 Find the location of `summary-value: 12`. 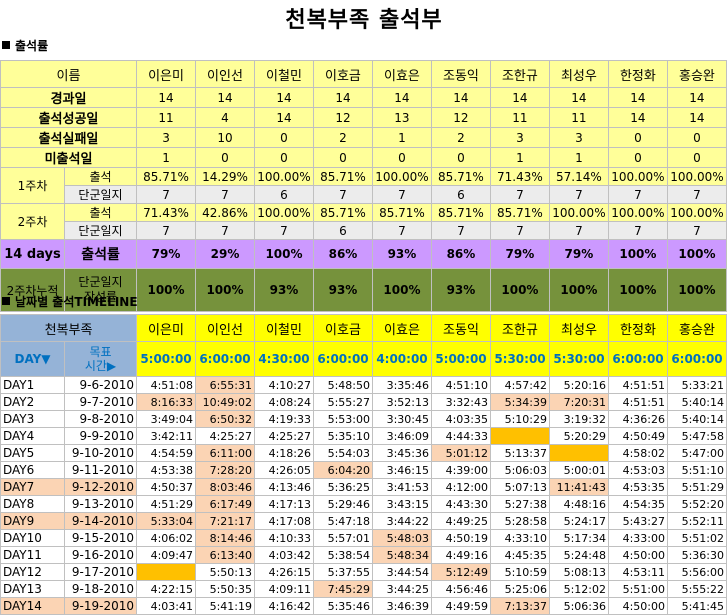

summary-value: 12 is located at coordinates (342, 117).